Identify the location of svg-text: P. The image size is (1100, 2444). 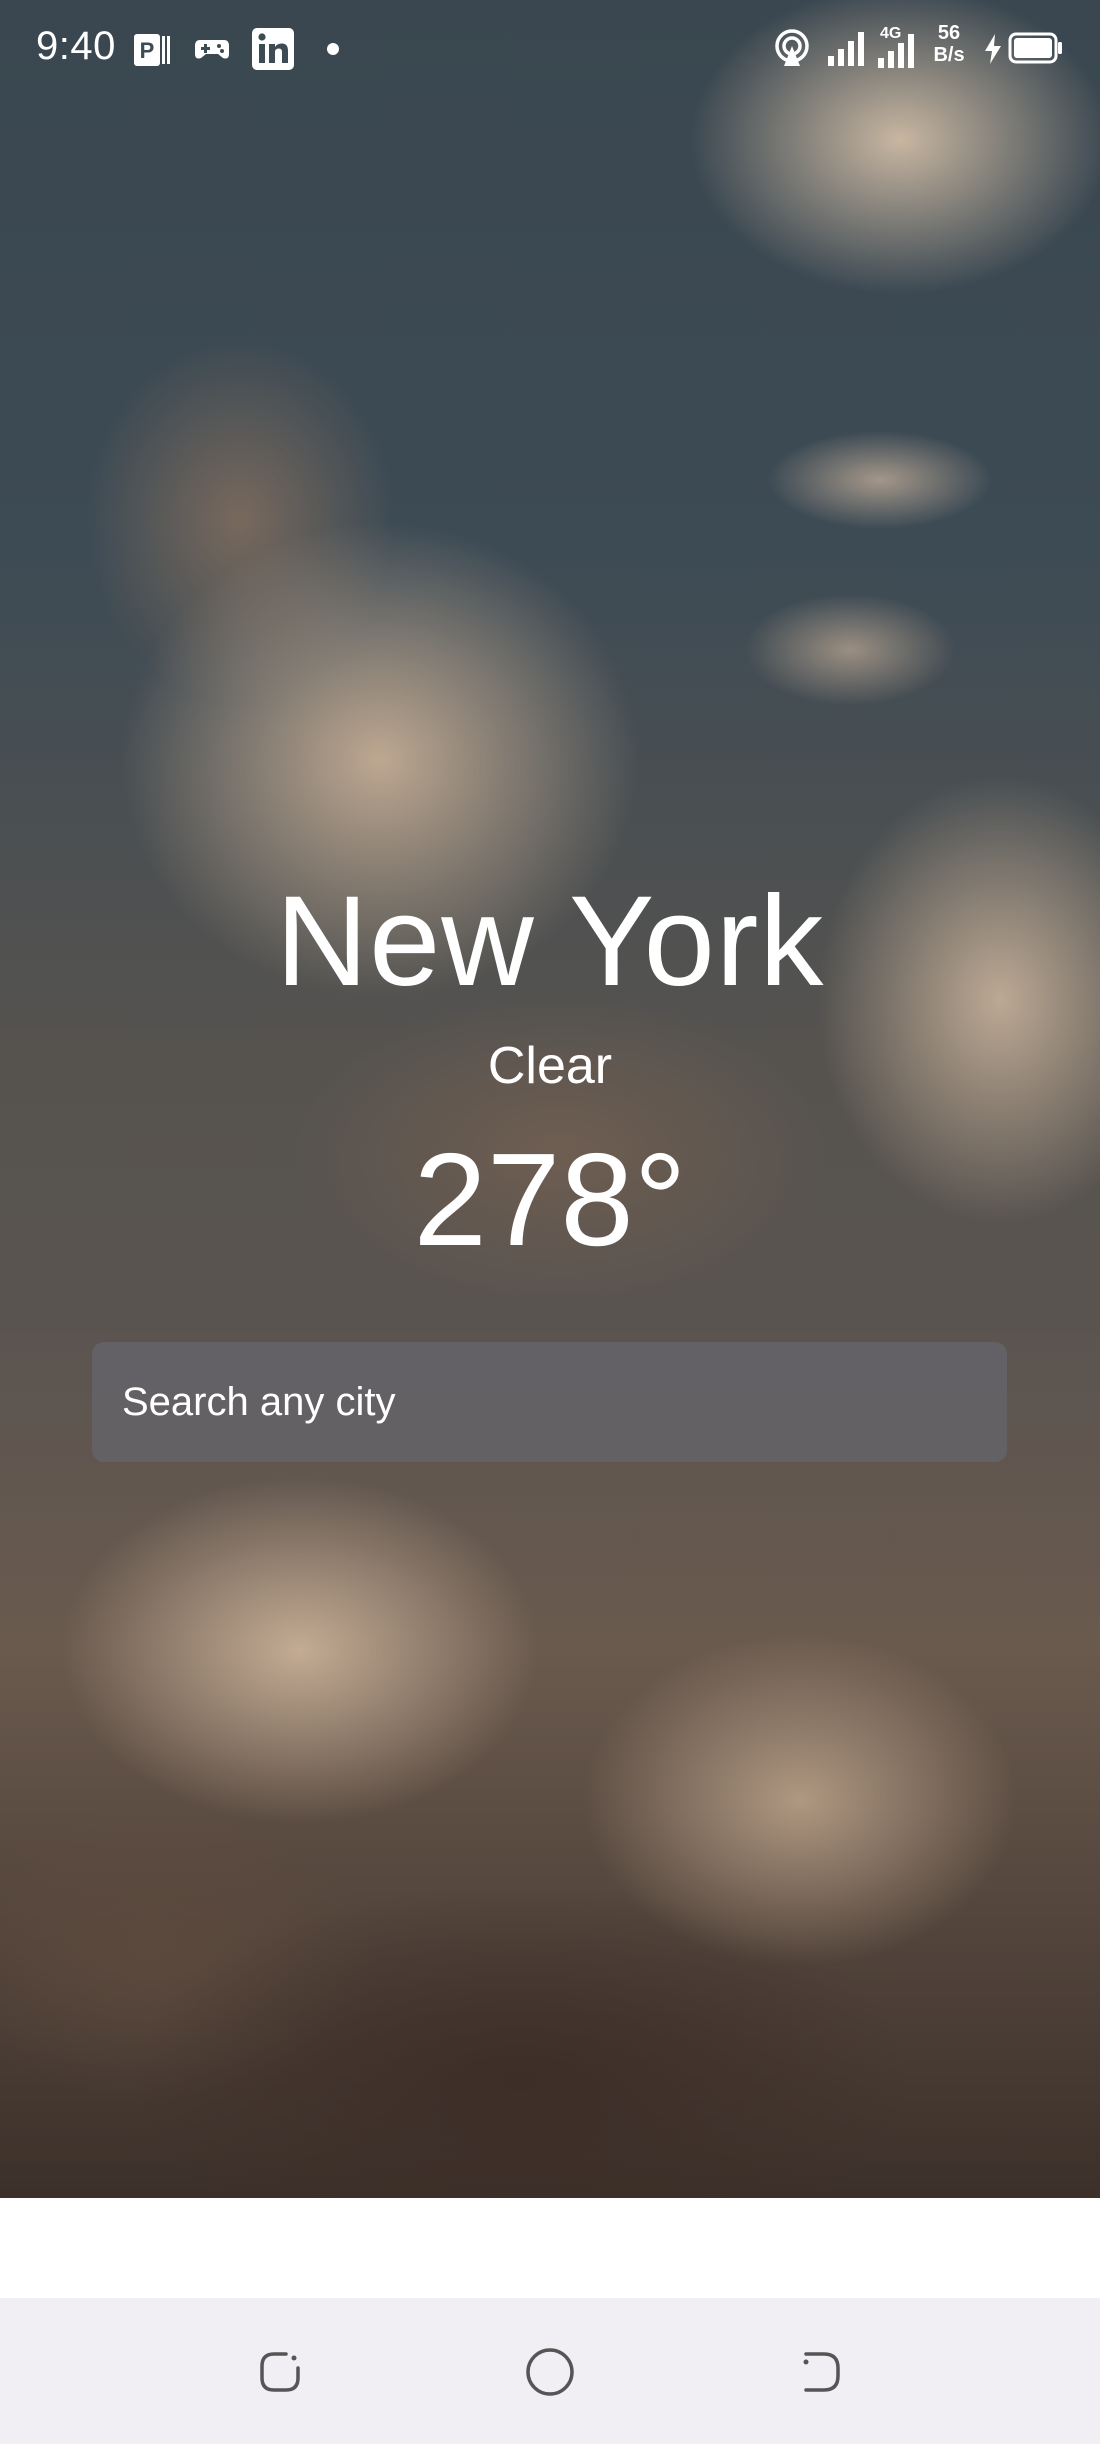
(147, 50).